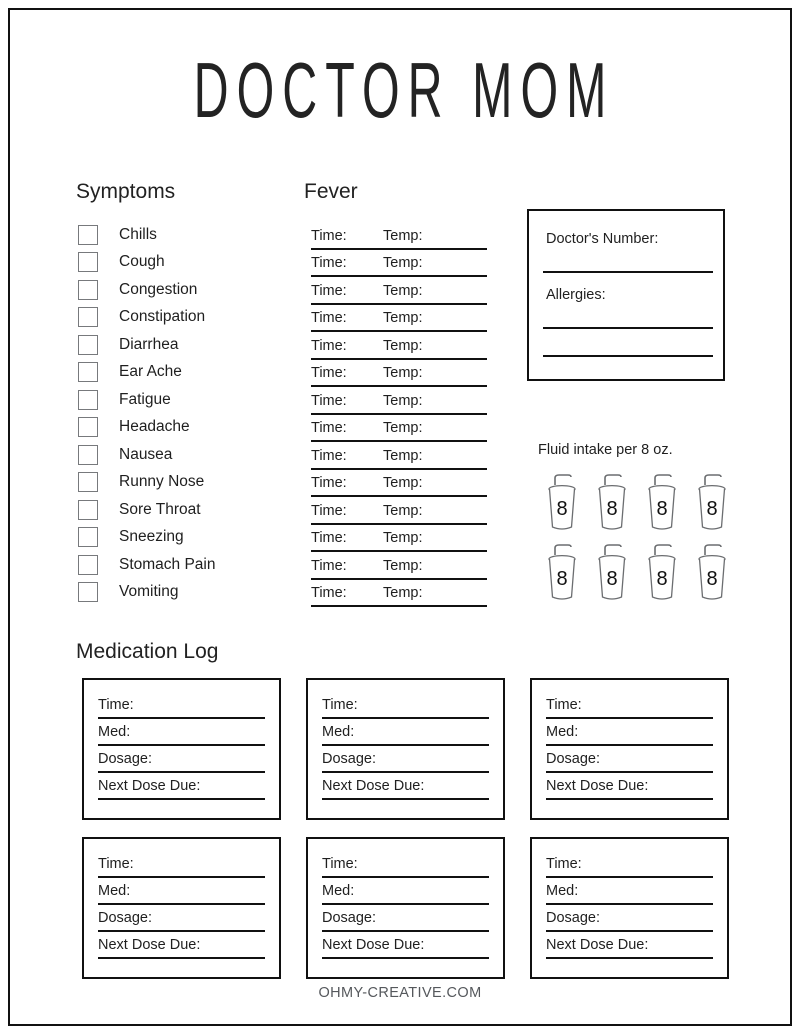 The image size is (800, 1034). Describe the element at coordinates (185, 345) in the screenshot. I see `symptom-row: Diarrhea` at that location.